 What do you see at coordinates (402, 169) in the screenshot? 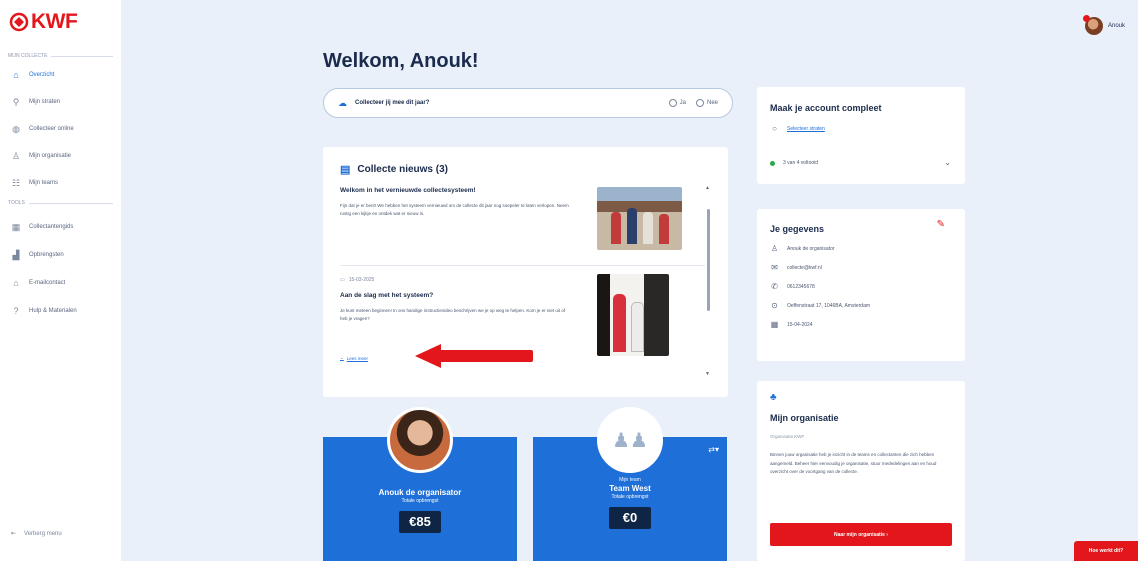
I see `news-title: Collecte nieuws (3)` at bounding box center [402, 169].